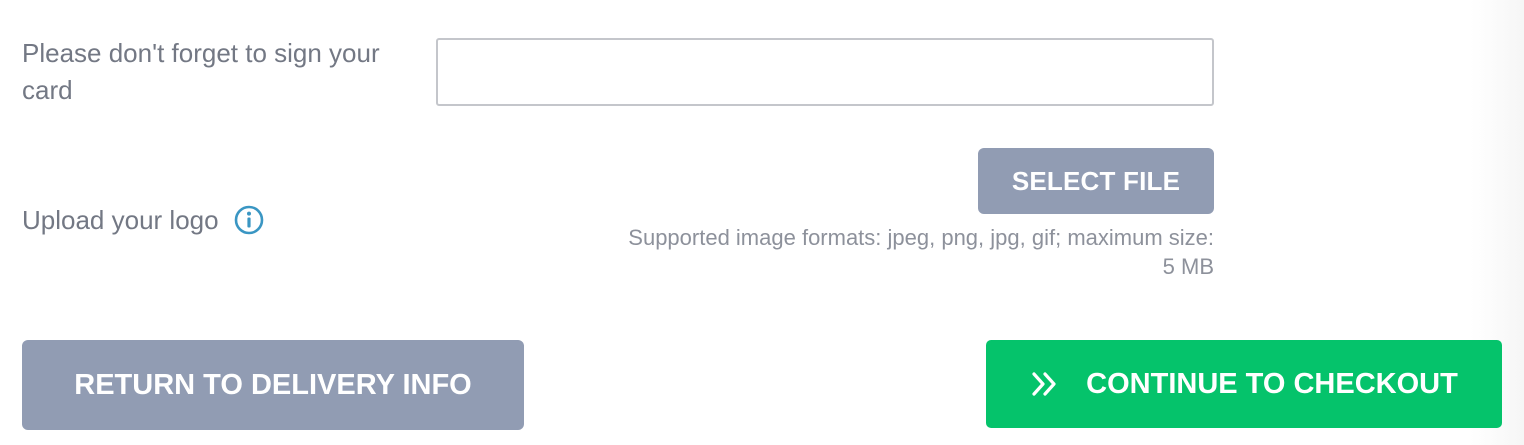 The image size is (1524, 445). What do you see at coordinates (1096, 181) in the screenshot?
I see `select-file-button: SELECT FILE` at bounding box center [1096, 181].